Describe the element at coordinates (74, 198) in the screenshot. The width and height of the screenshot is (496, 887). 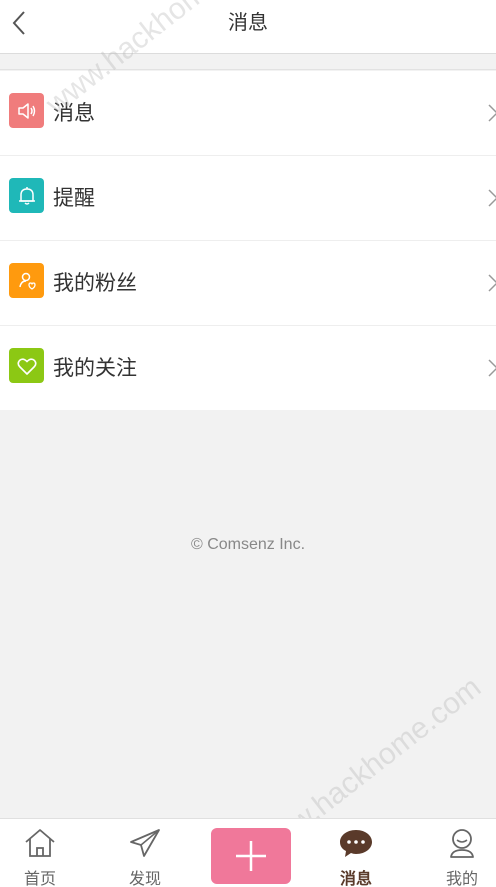
I see `list-item-label: 提醒` at that location.